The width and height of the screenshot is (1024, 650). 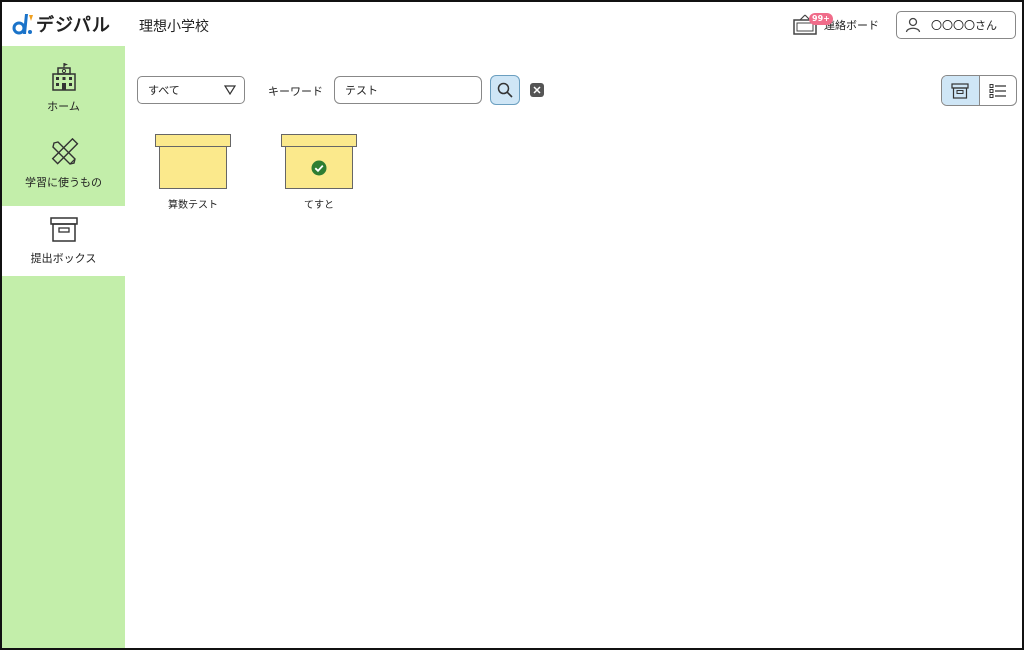 I want to click on list-view-button, so click(x=998, y=90).